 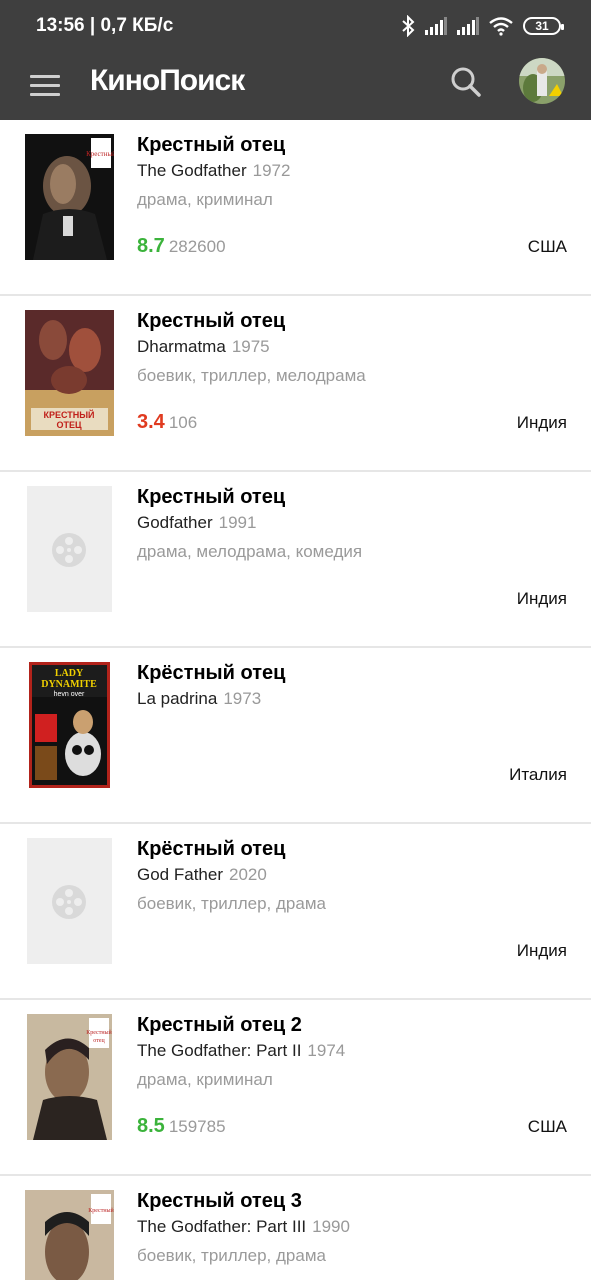 What do you see at coordinates (175, 522) in the screenshot?
I see `original-title: Godfather` at bounding box center [175, 522].